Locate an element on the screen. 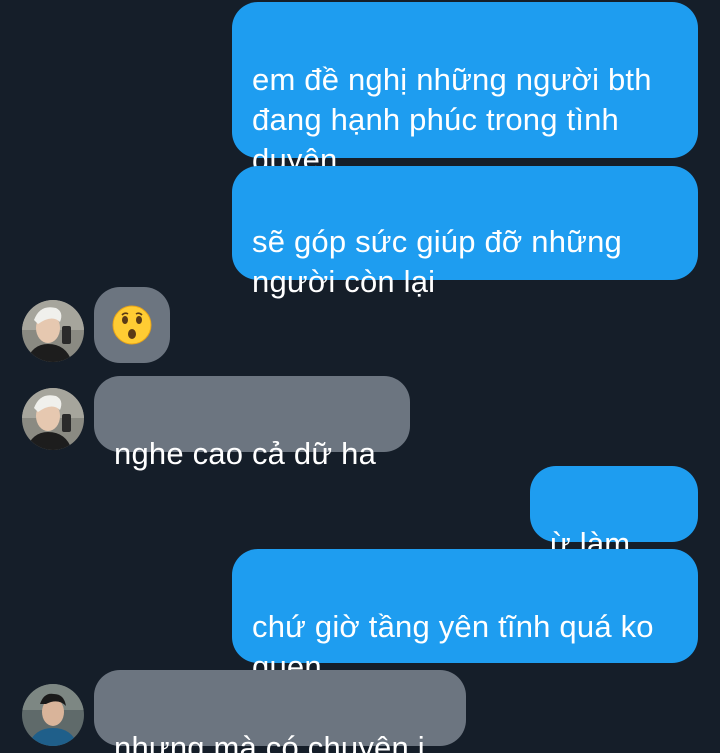  sent-message: ừ làm ơn is located at coordinates (614, 533).